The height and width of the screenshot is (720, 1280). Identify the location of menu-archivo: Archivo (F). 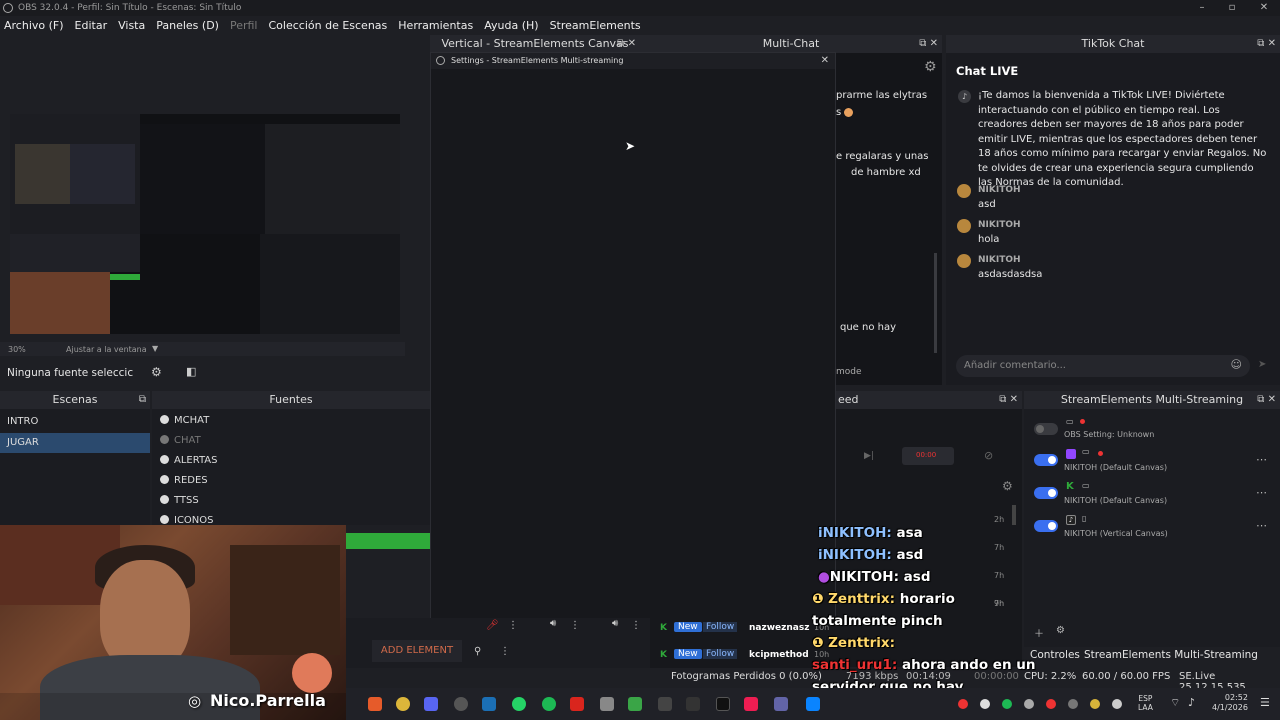
(34, 25).